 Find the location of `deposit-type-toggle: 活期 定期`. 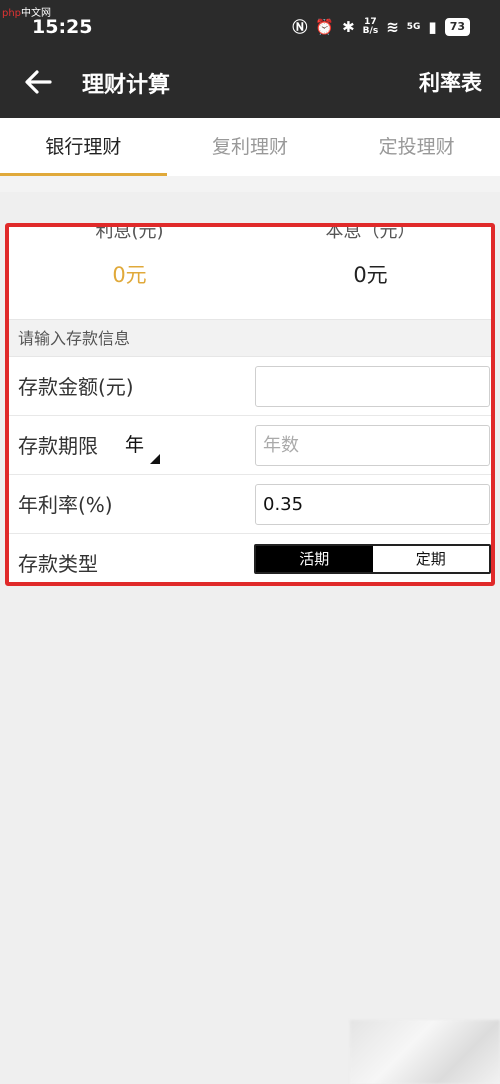

deposit-type-toggle: 活期 定期 is located at coordinates (372, 559).